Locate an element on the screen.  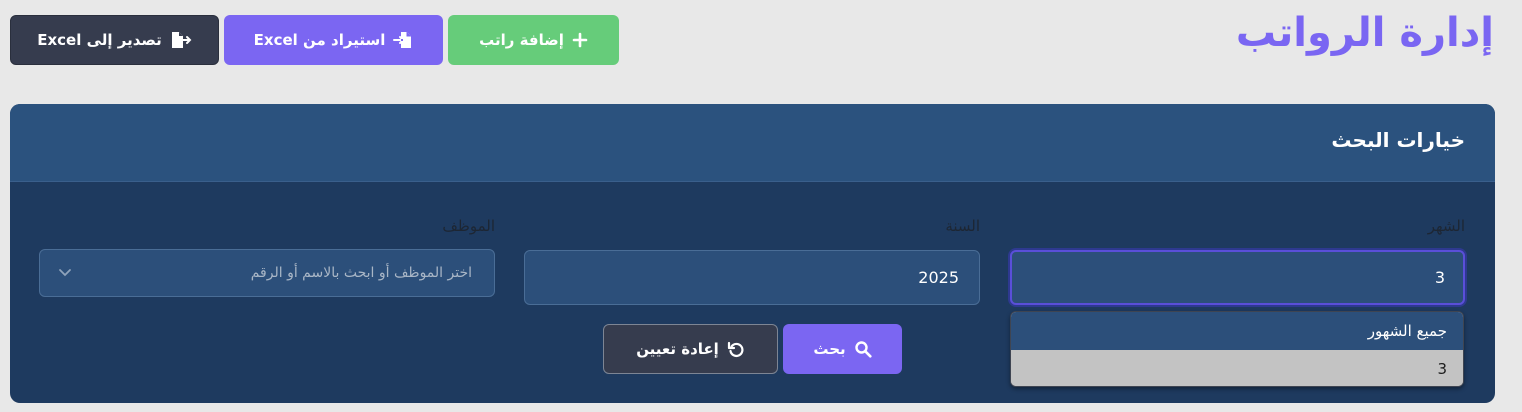
month-value: 3 is located at coordinates (1439, 277).